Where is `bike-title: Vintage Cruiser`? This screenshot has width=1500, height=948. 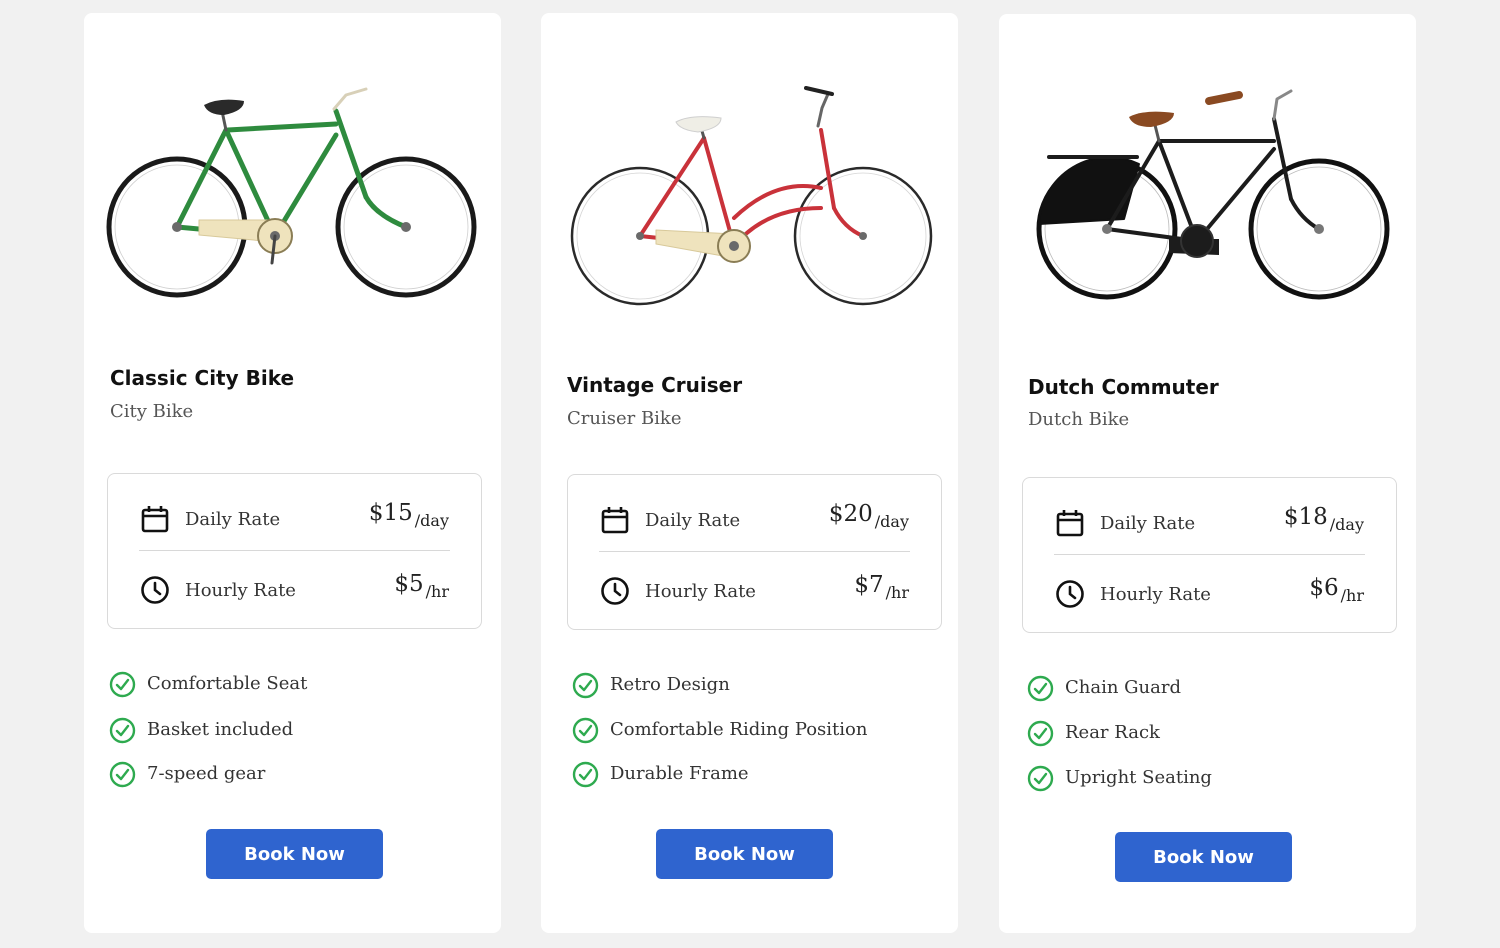
bike-title: Vintage Cruiser is located at coordinates (655, 385).